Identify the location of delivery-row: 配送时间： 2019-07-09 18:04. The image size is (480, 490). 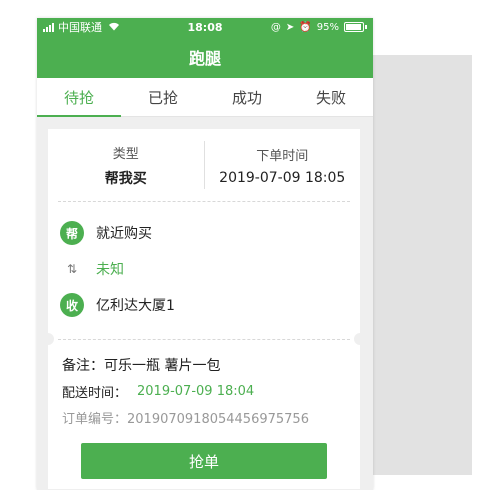
(204, 391).